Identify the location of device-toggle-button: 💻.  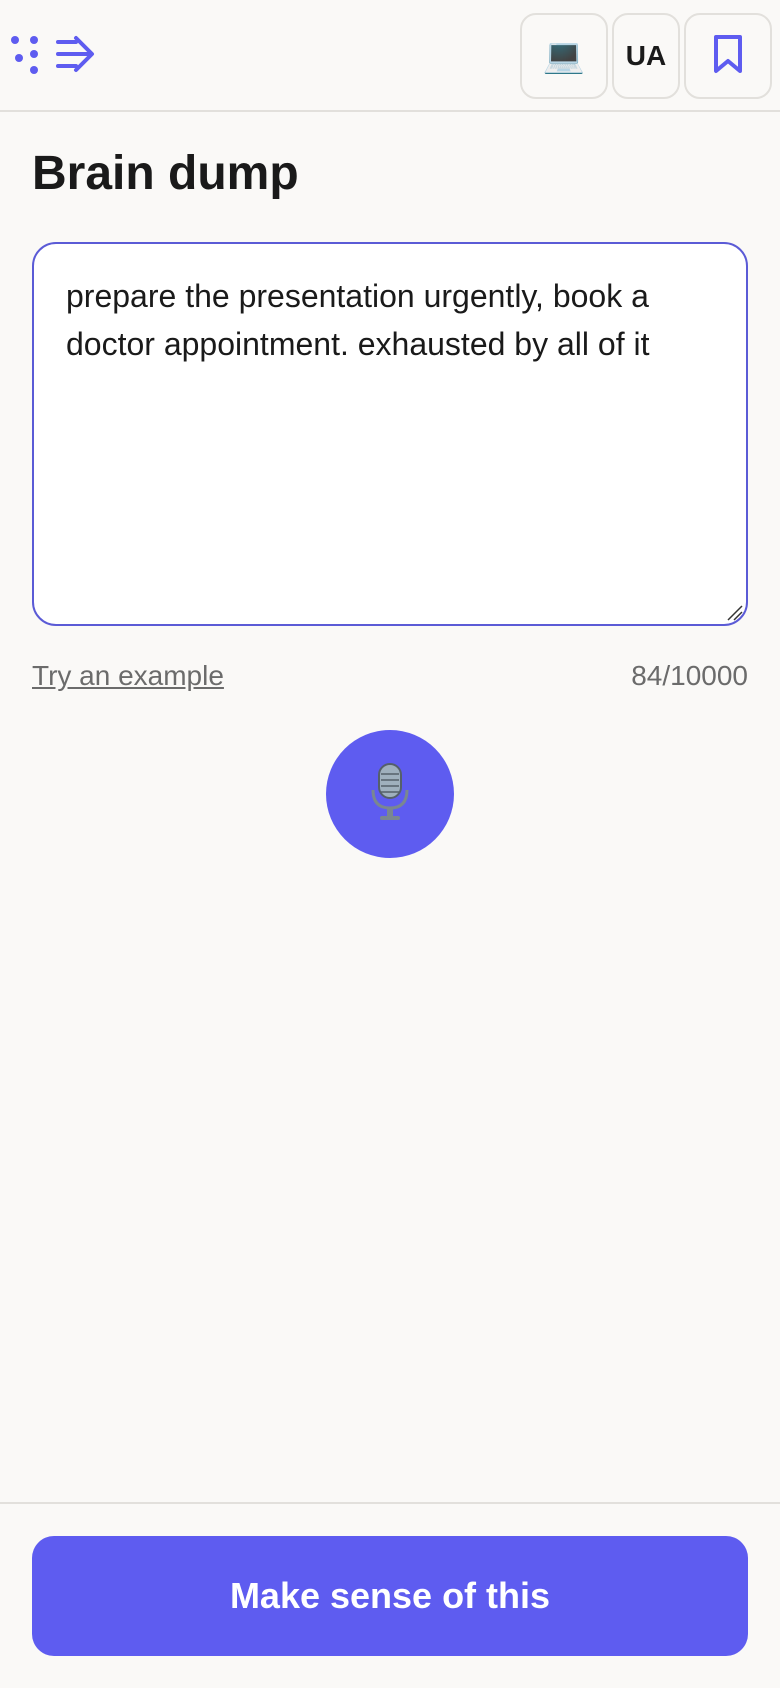
(564, 56).